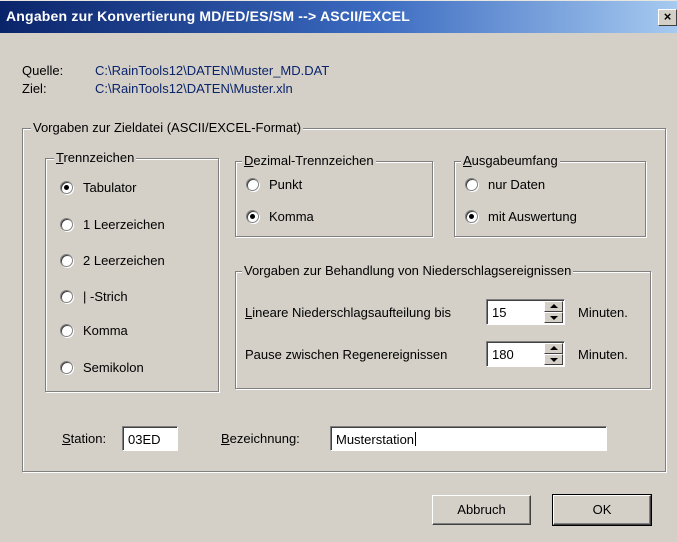  I want to click on close-button: ×, so click(667, 17).